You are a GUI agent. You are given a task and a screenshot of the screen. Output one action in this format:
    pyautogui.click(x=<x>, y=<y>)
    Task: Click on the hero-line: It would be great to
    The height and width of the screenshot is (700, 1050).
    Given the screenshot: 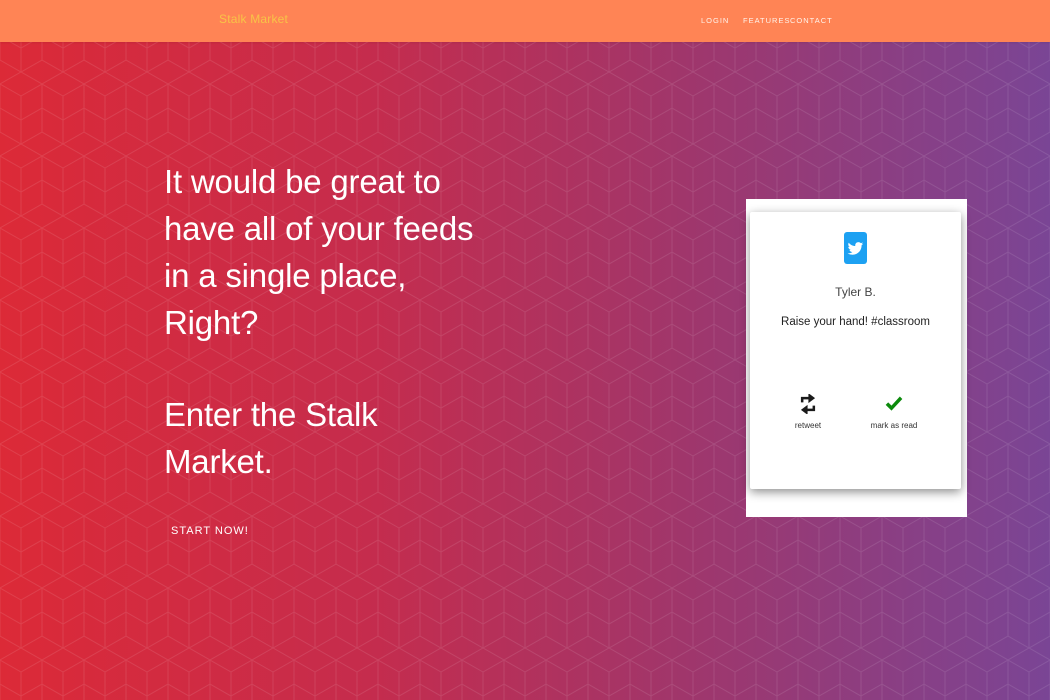 What is the action you would take?
    pyautogui.click(x=302, y=181)
    